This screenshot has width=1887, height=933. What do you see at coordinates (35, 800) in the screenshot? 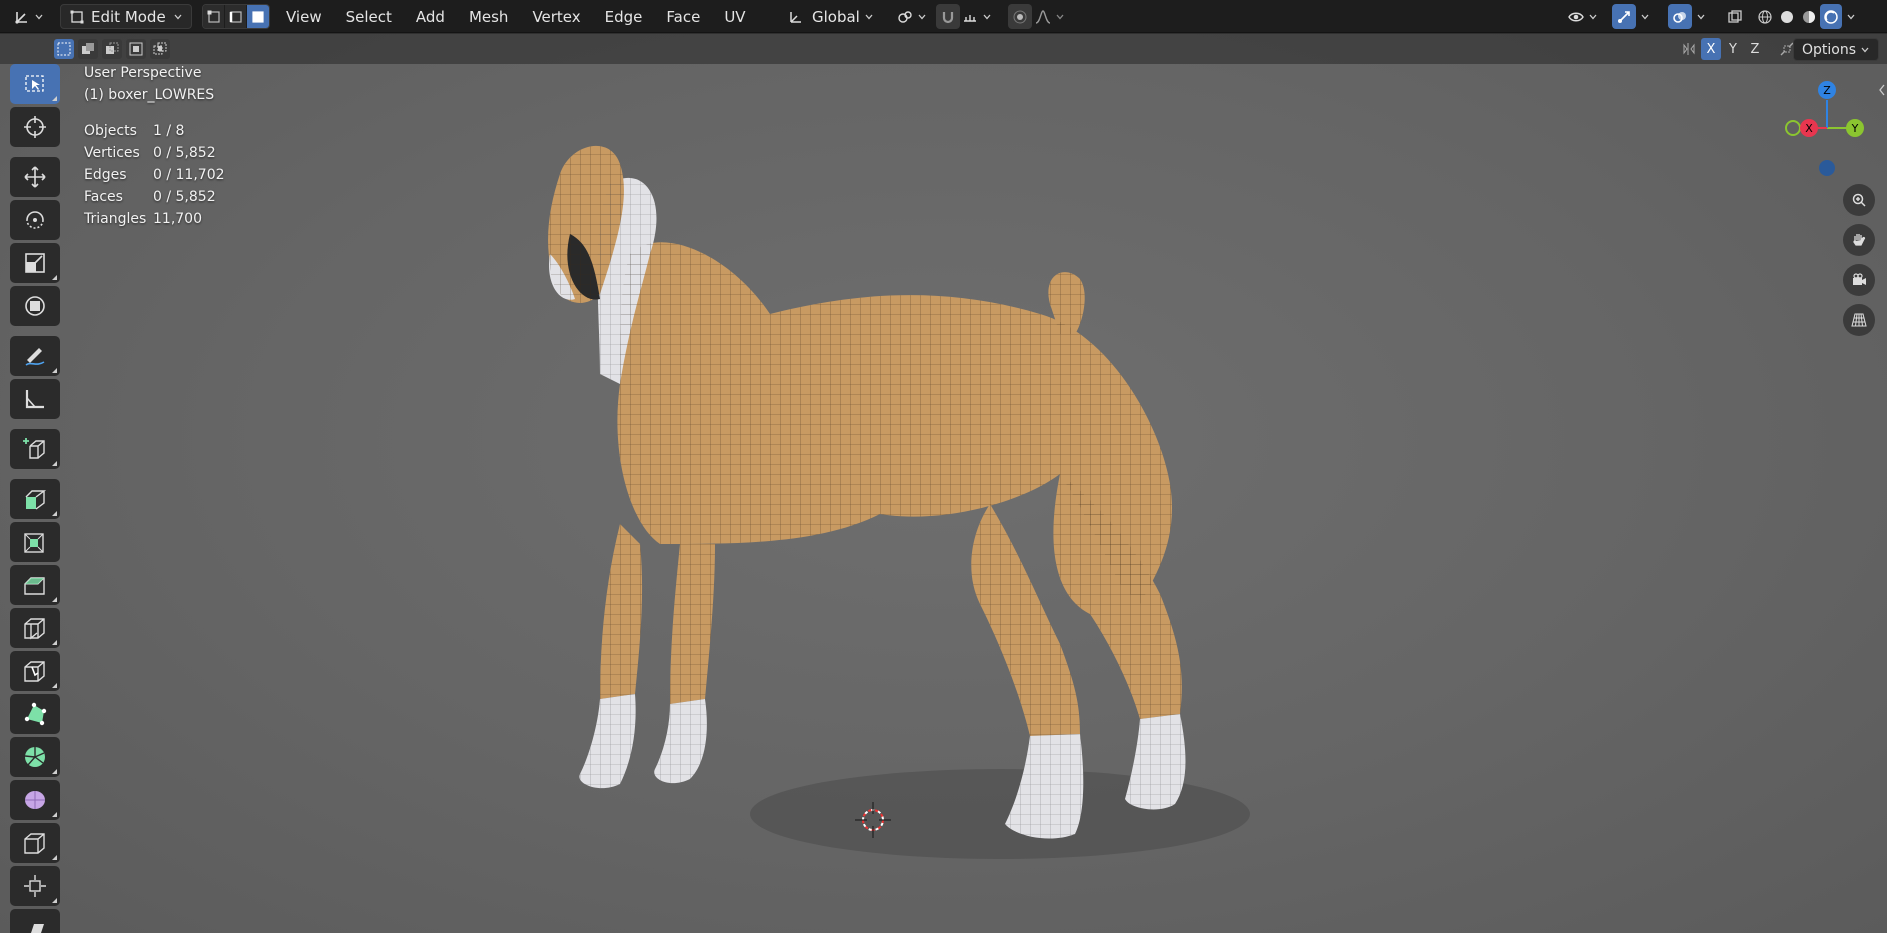
I see `tool-smooth` at bounding box center [35, 800].